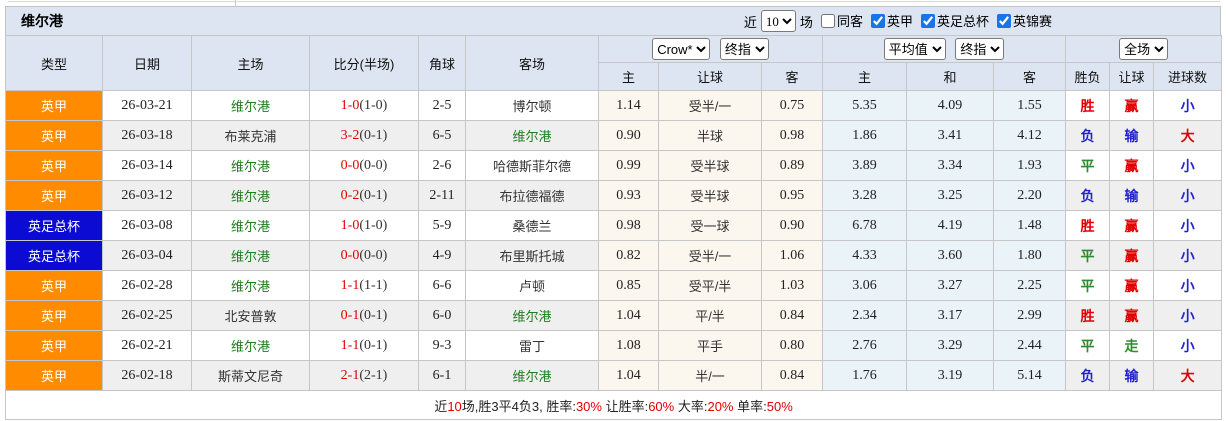 Image resolution: width=1226 pixels, height=421 pixels. What do you see at coordinates (628, 255) in the screenshot?
I see `odds-home: 0.82` at bounding box center [628, 255].